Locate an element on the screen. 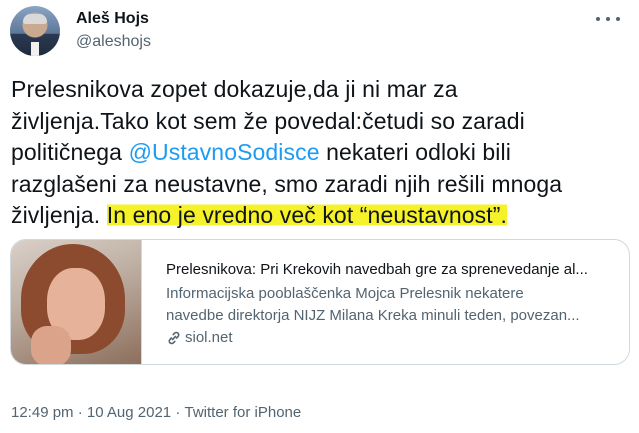 The image size is (639, 433). tweet-text-fragment: nekateri odloki bili is located at coordinates (415, 152).